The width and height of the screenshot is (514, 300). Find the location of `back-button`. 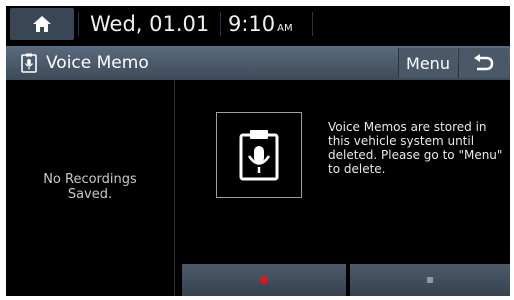

back-button is located at coordinates (483, 63).